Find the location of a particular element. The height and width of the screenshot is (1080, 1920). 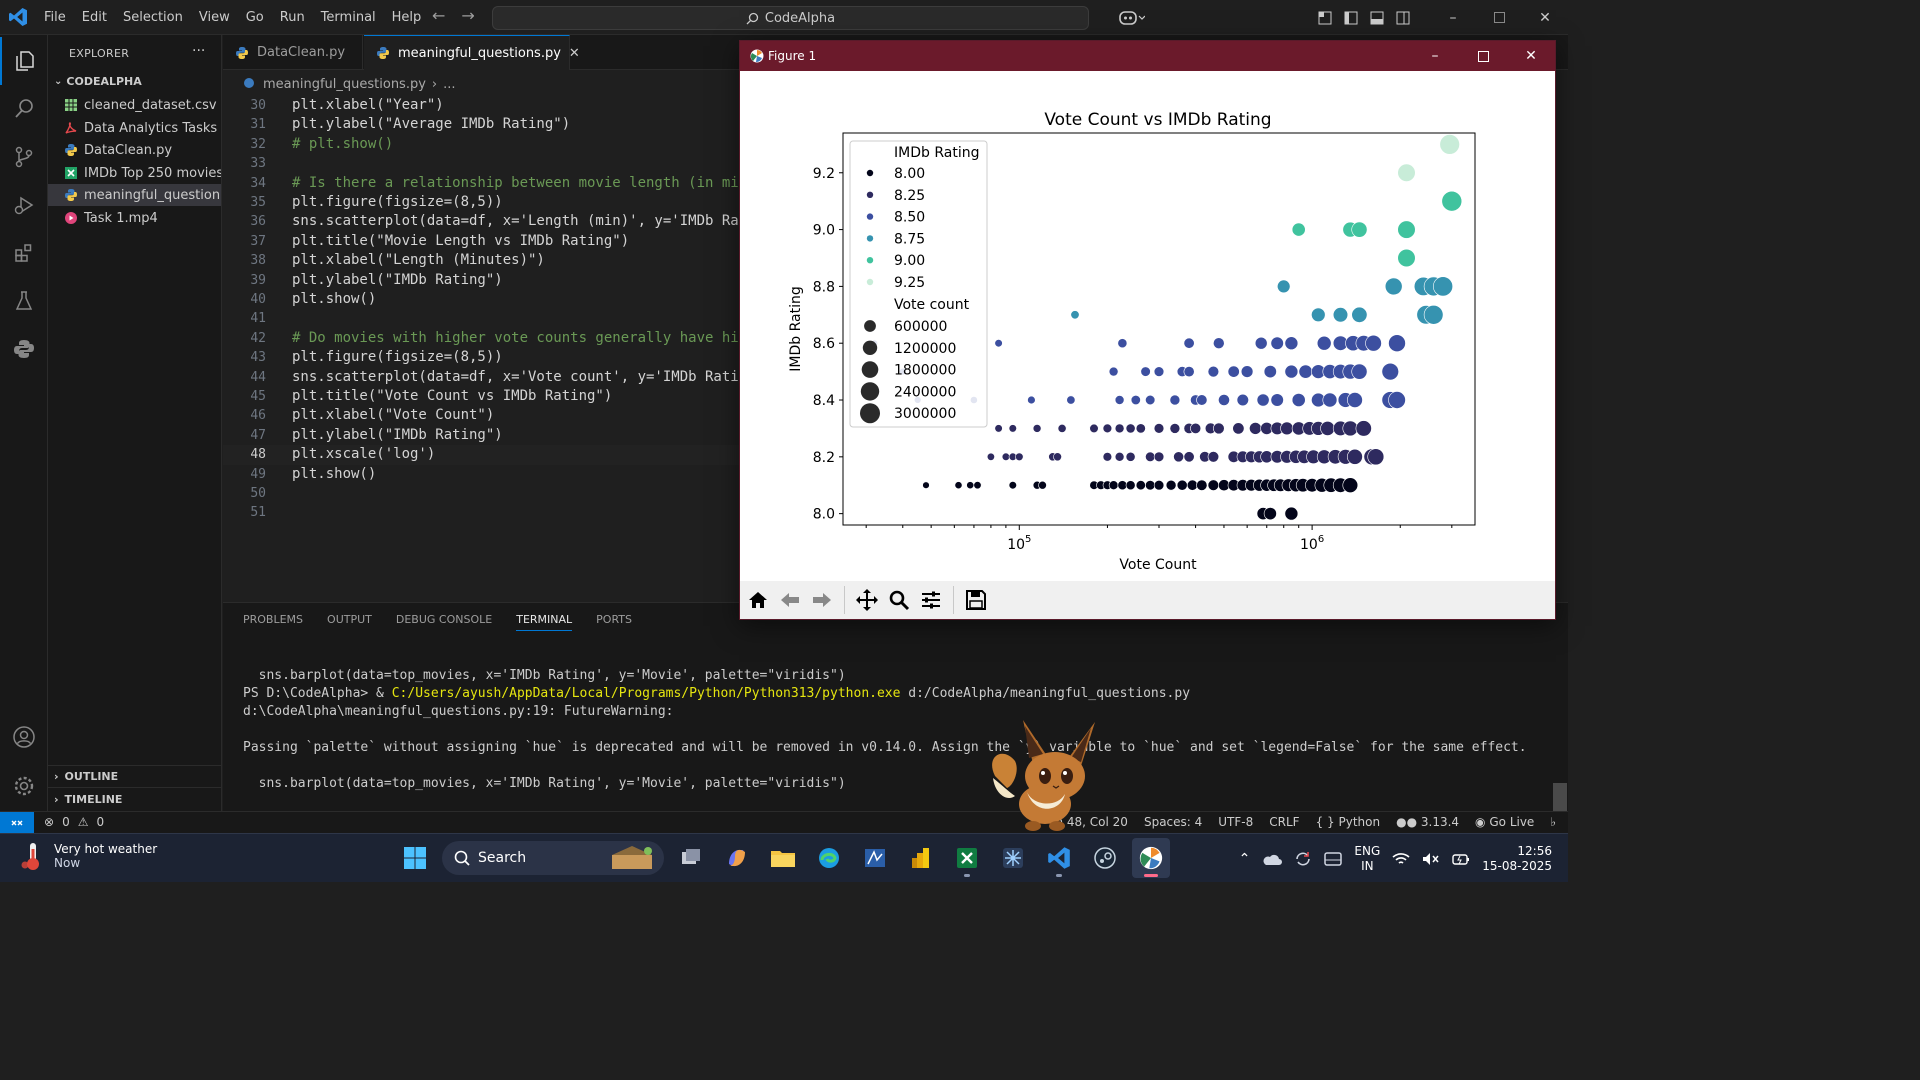

back-arrow-icon: ← is located at coordinates (438, 15).